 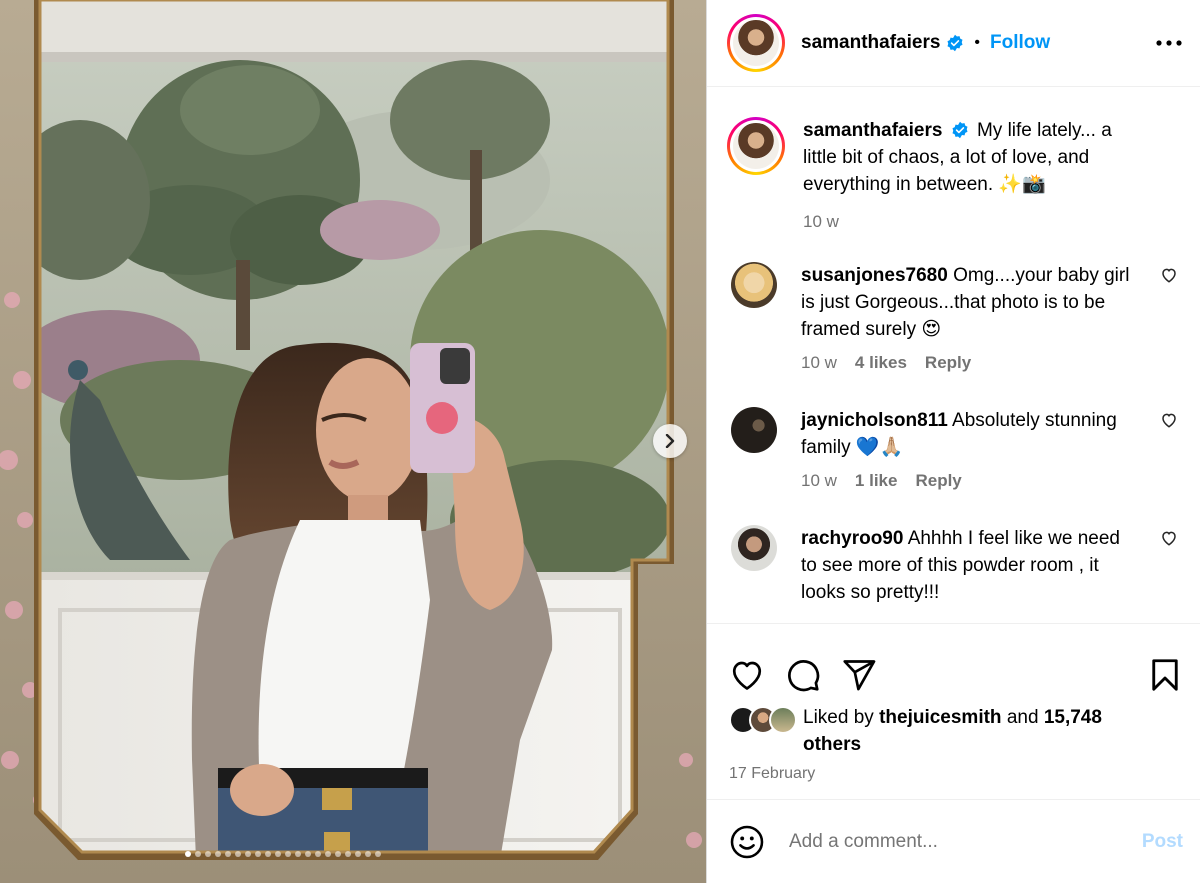 What do you see at coordinates (874, 420) in the screenshot?
I see `comment-username: jaynicholson811` at bounding box center [874, 420].